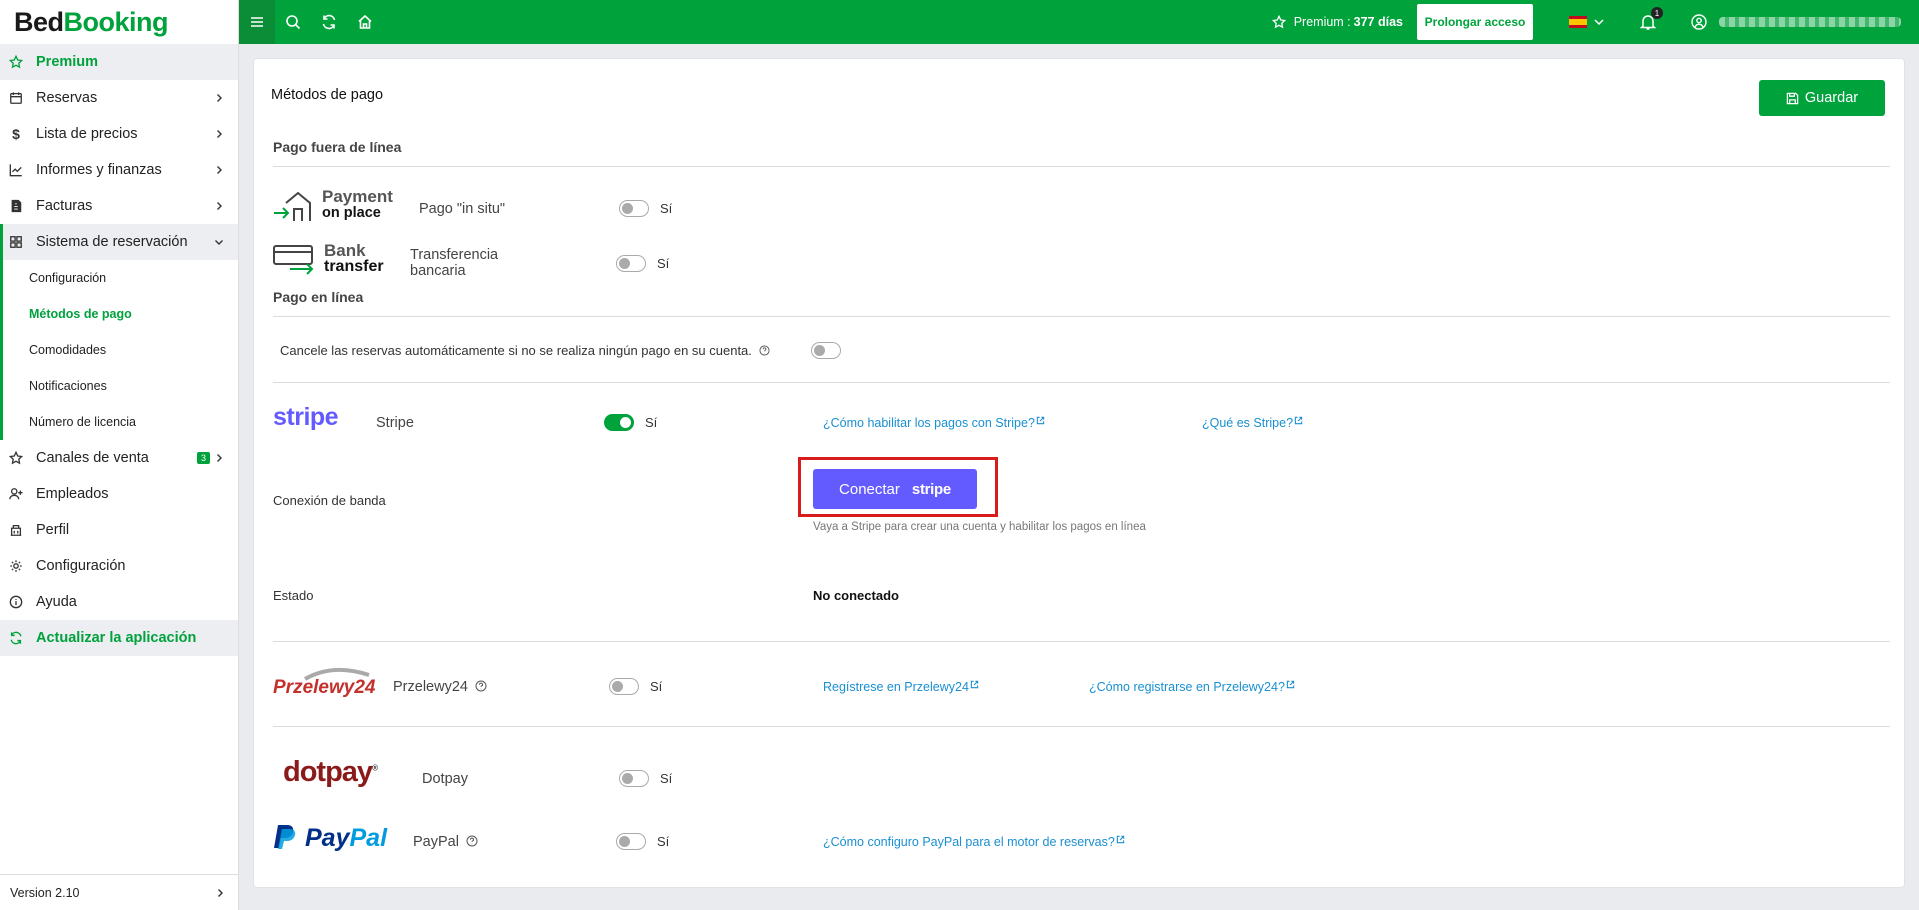 This screenshot has width=1919, height=910. What do you see at coordinates (346, 838) in the screenshot?
I see `paypal-logo-text: PayPal` at bounding box center [346, 838].